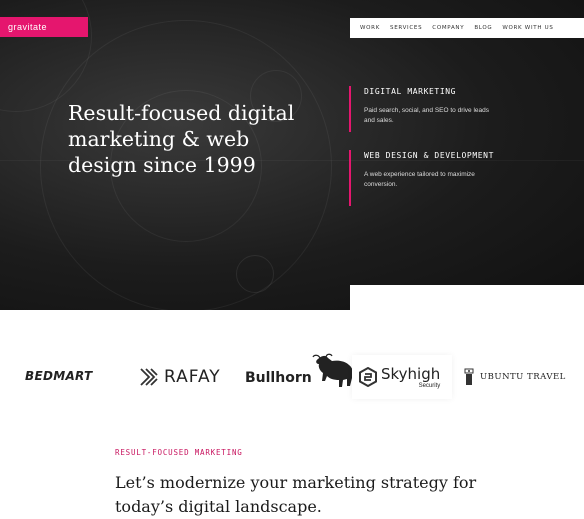 The height and width of the screenshot is (519, 584). What do you see at coordinates (44, 27) in the screenshot?
I see `gravitate-logo: gravitate` at bounding box center [44, 27].